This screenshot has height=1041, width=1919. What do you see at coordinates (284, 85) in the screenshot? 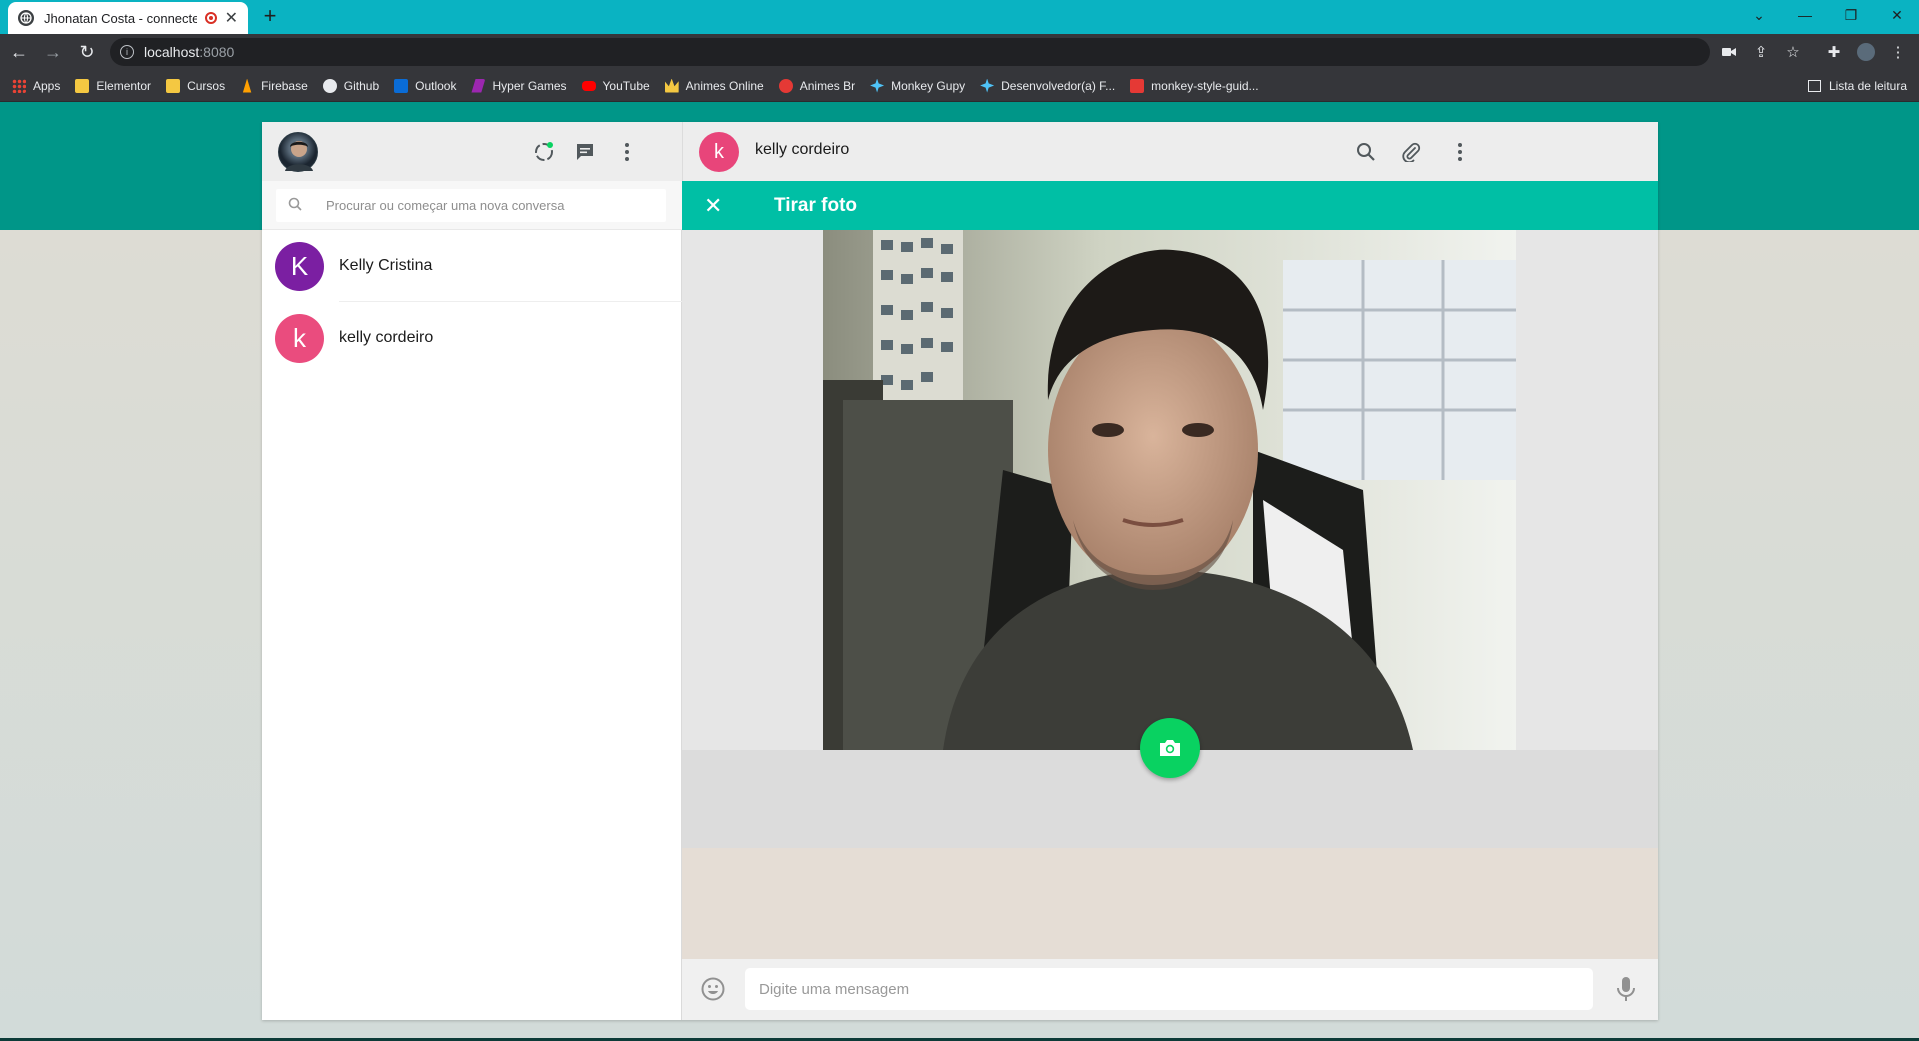
I see `bookmark-label: Firebase` at bounding box center [284, 85].